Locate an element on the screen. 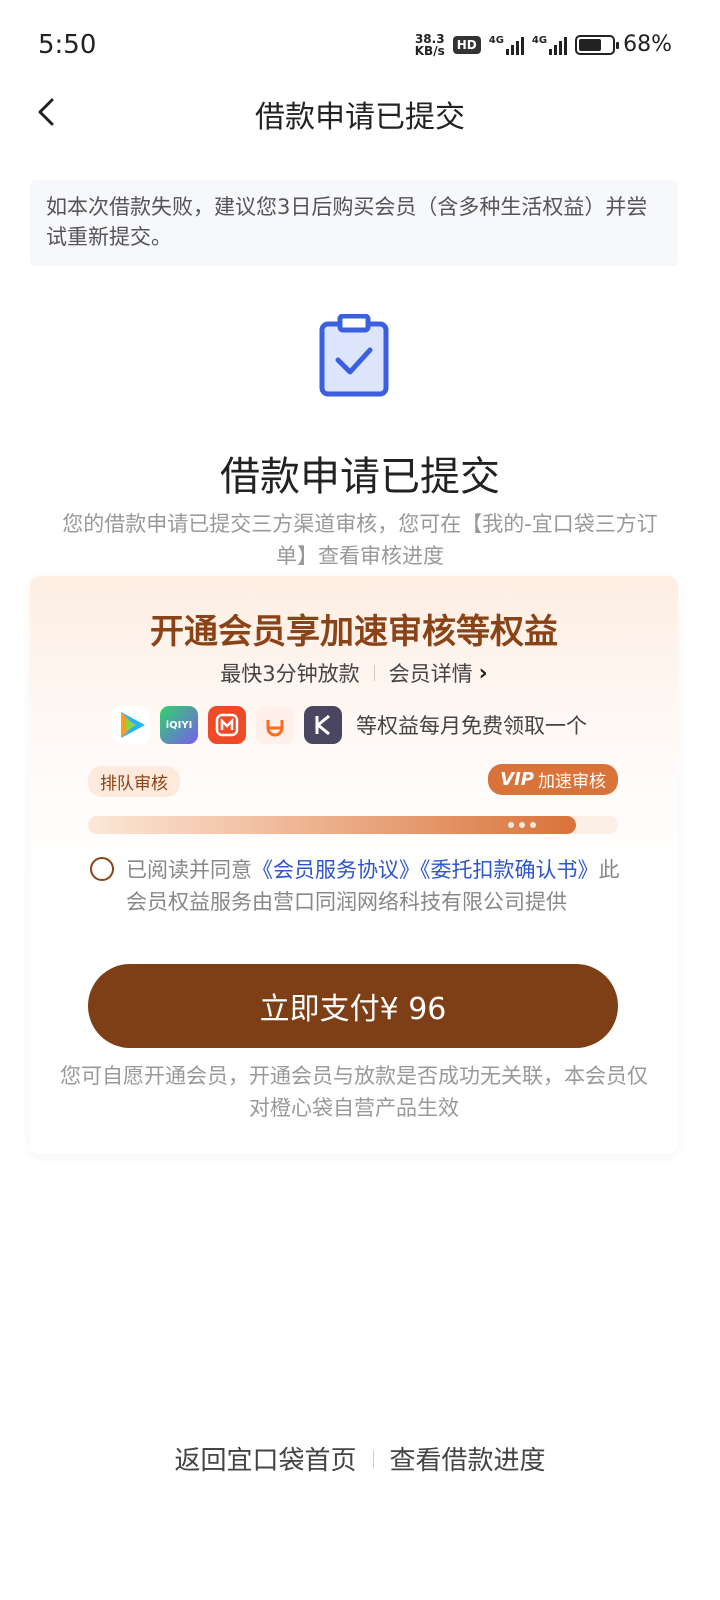  tencent-video-icon is located at coordinates (131, 725).